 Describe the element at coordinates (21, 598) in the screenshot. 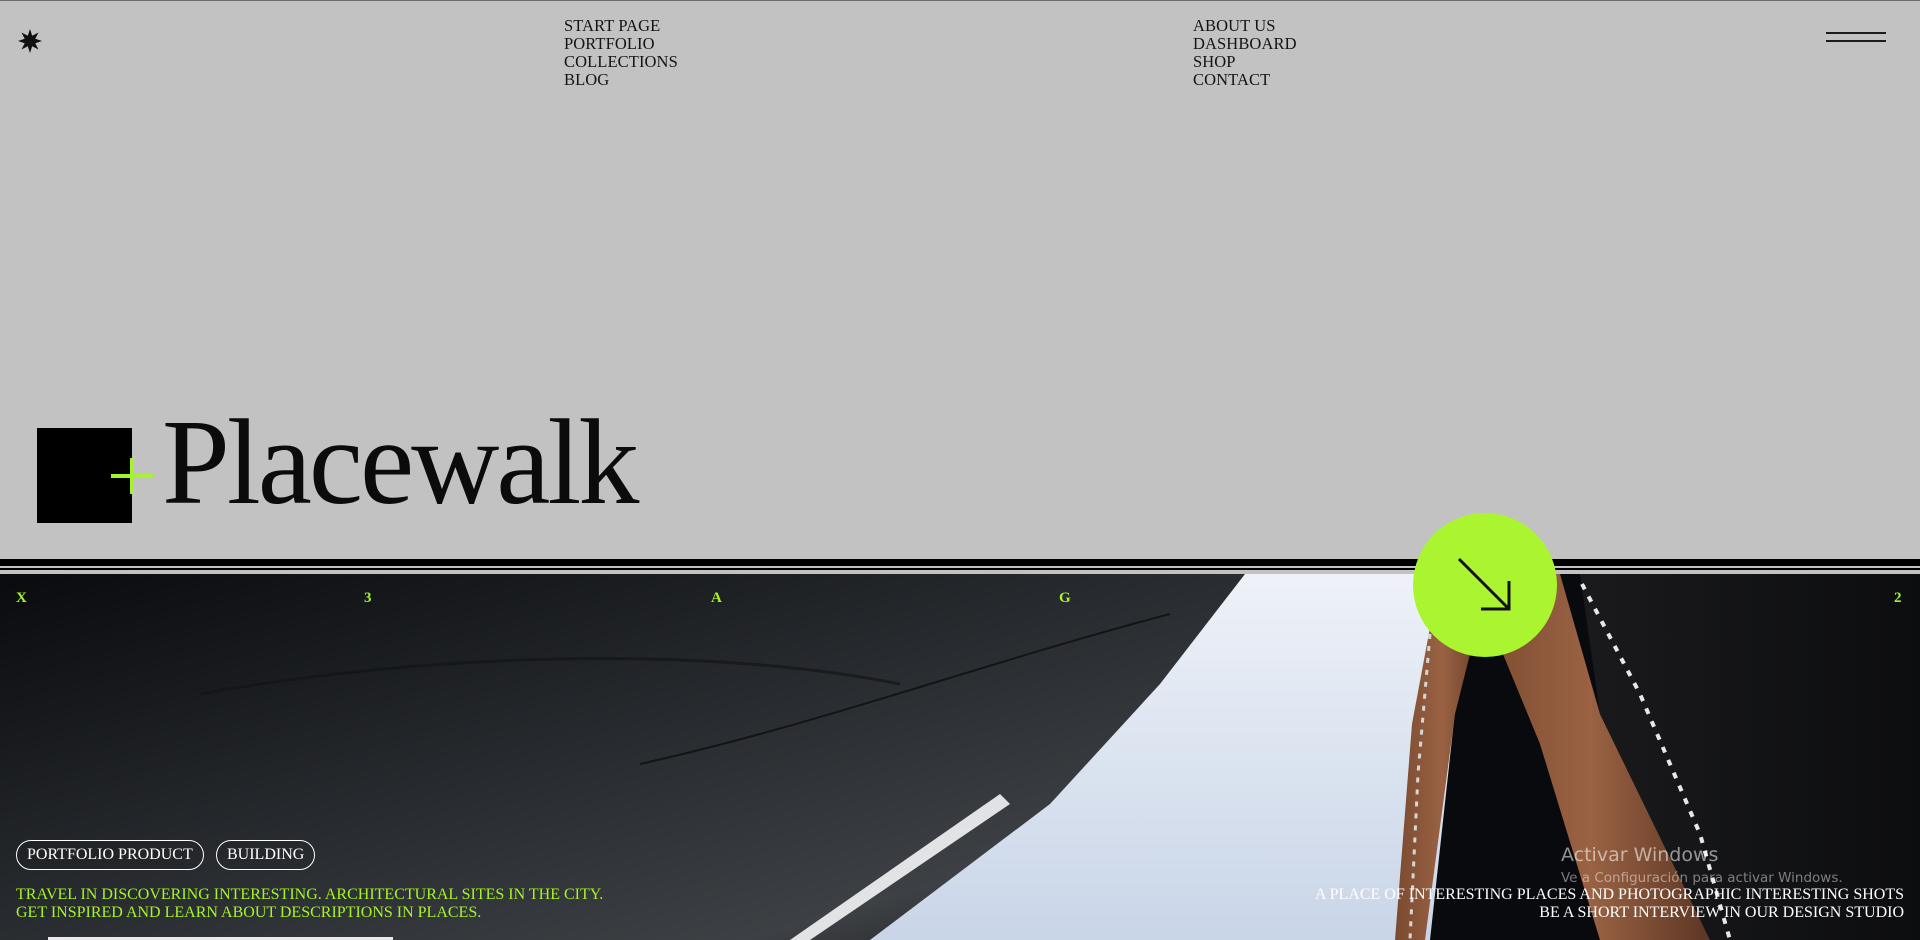

I see `hero-marker: X` at that location.